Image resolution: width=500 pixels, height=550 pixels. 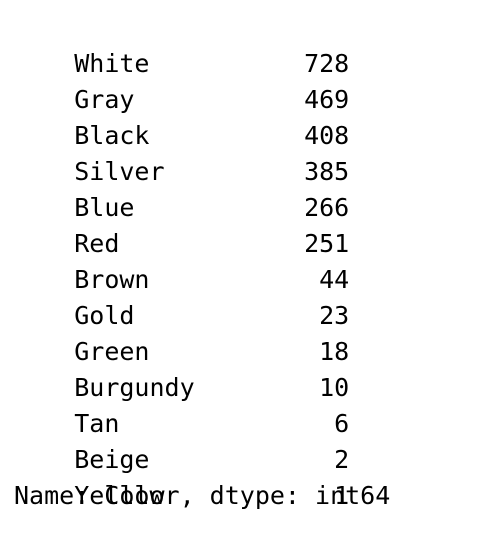 I want to click on row-label: Gray, so click(x=104, y=99).